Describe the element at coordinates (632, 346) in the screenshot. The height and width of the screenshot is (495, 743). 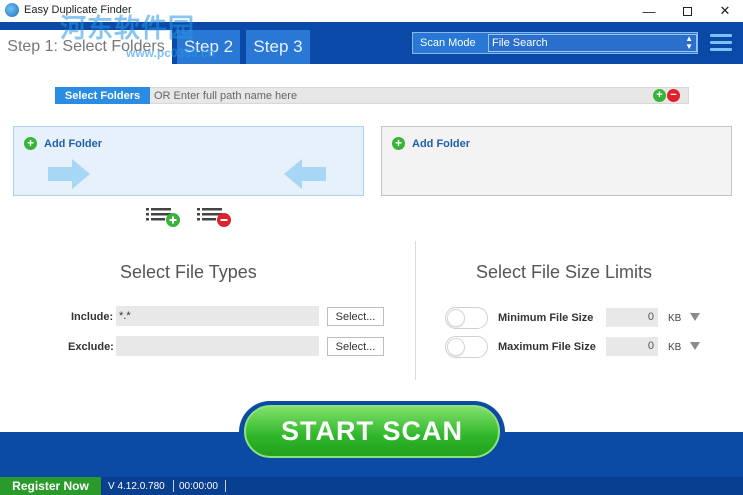
I see `max-size-input: 0` at that location.